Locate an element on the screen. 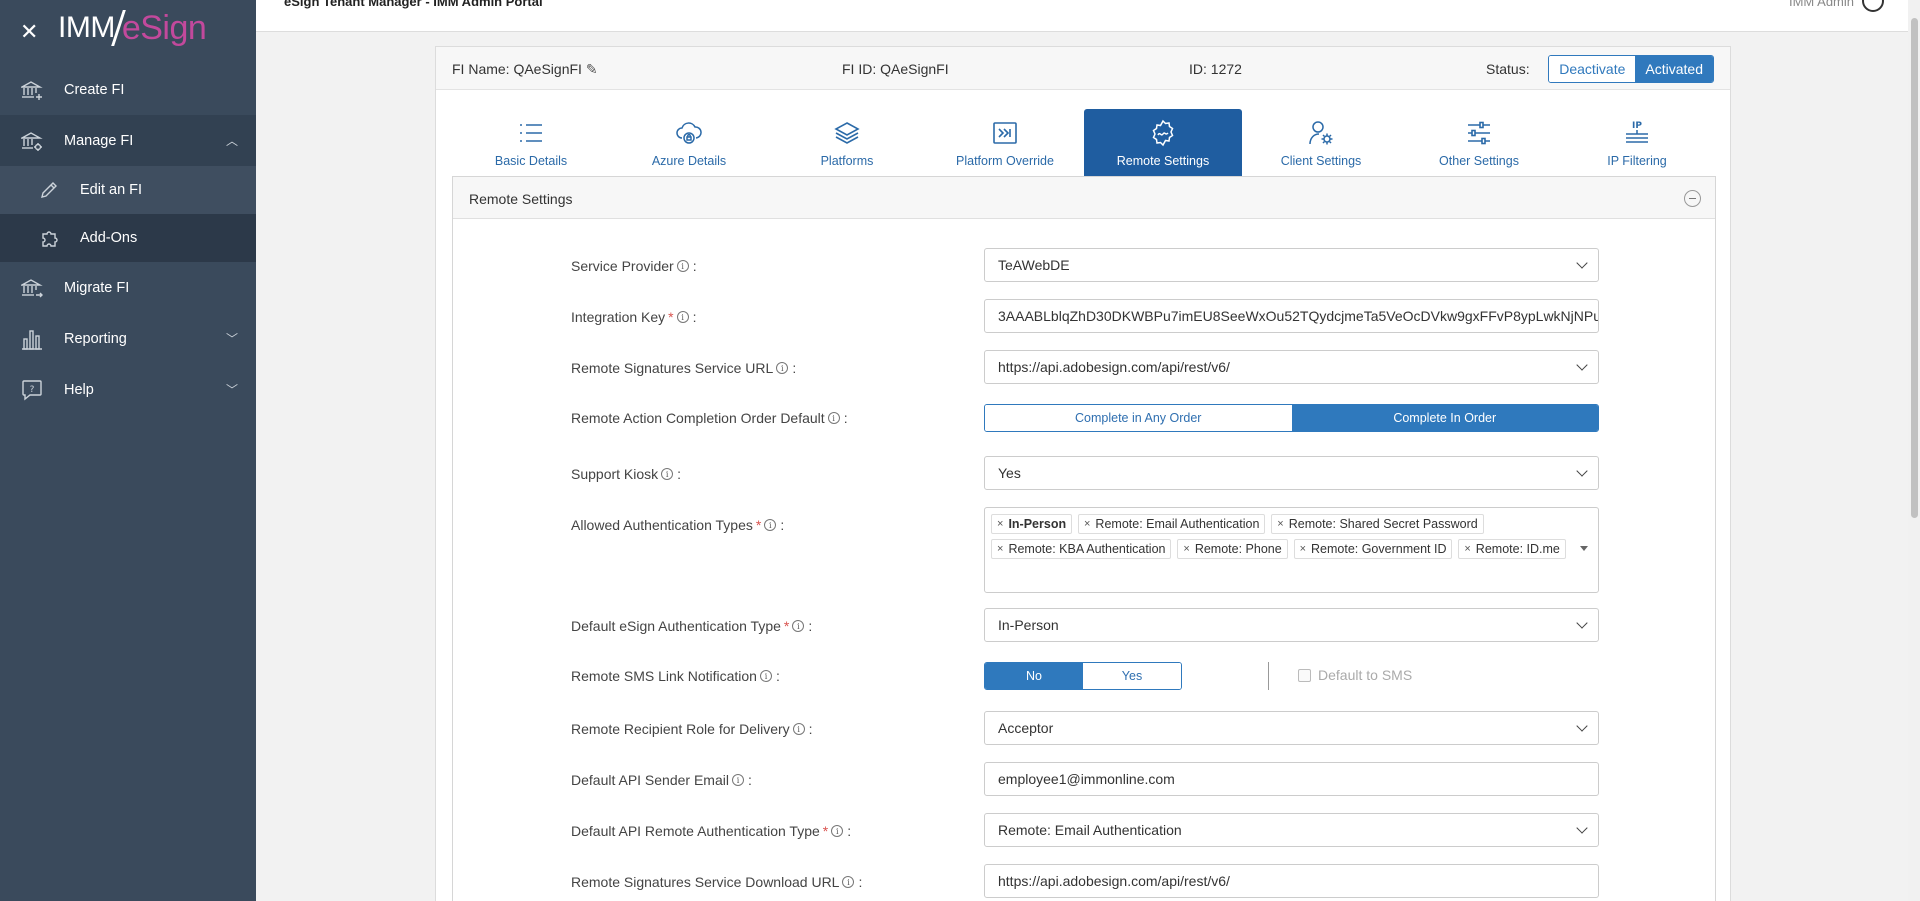 This screenshot has width=1920, height=901. tab-ip-filtering: IP IP Filtering is located at coordinates (1637, 142).